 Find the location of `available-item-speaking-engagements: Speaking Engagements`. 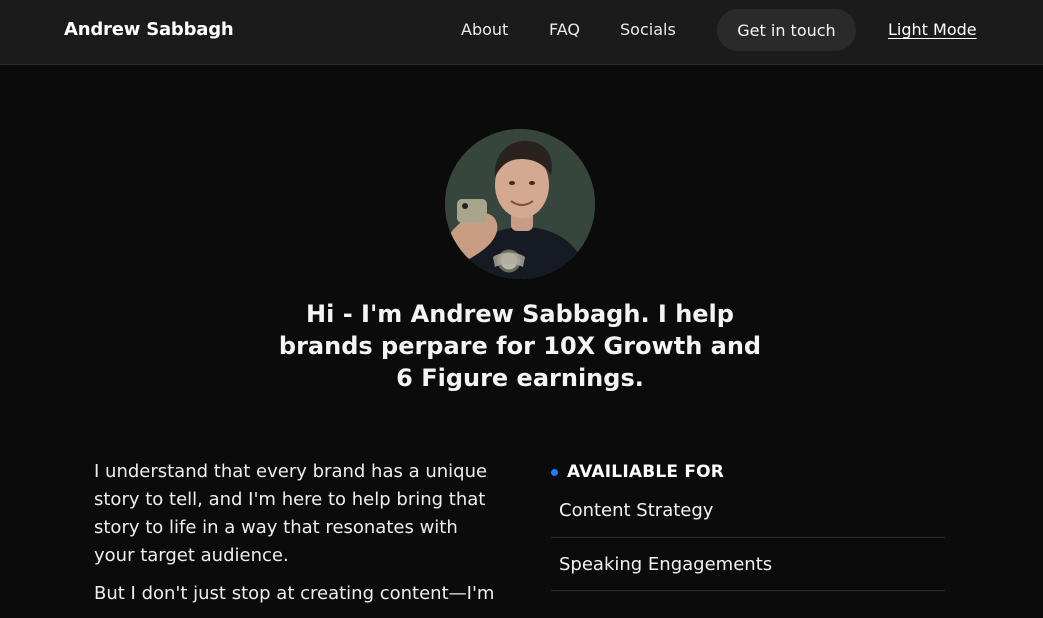

available-item-speaking-engagements: Speaking Engagements is located at coordinates (748, 564).